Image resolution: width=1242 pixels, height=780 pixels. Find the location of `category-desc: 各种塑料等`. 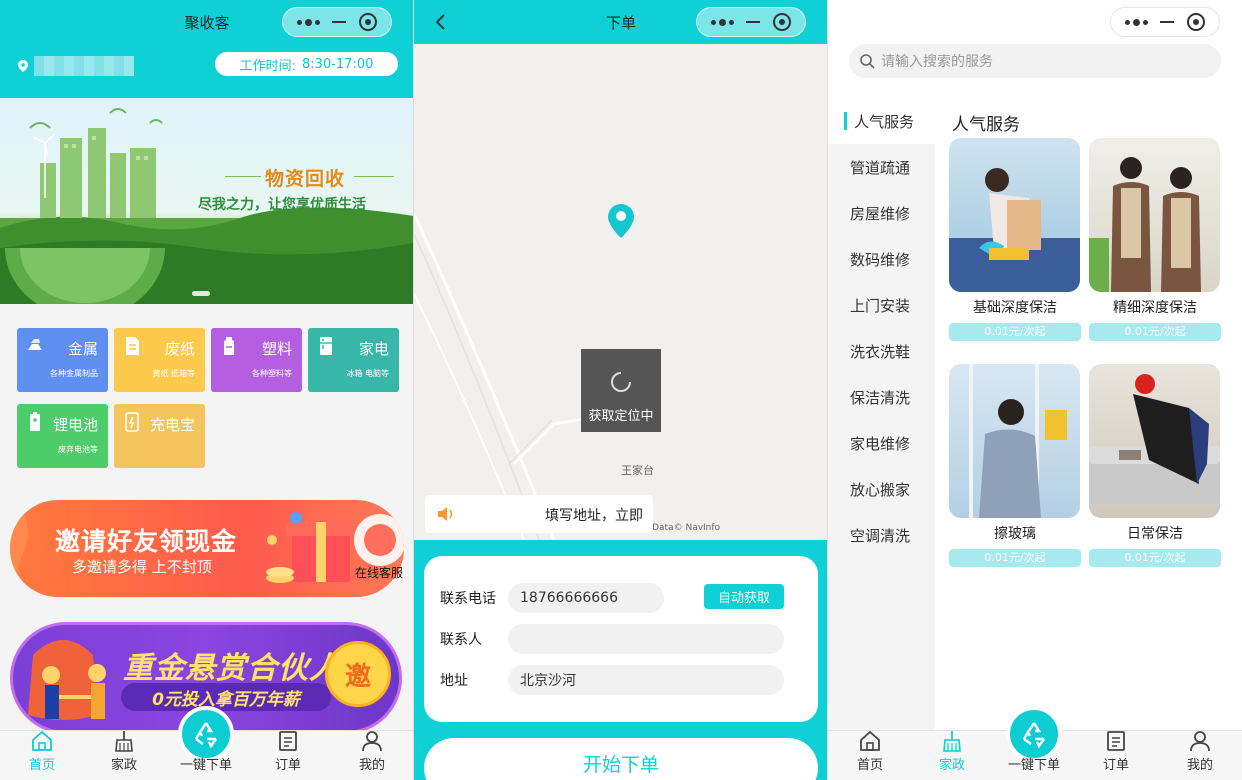

category-desc: 各种塑料等 is located at coordinates (272, 373).